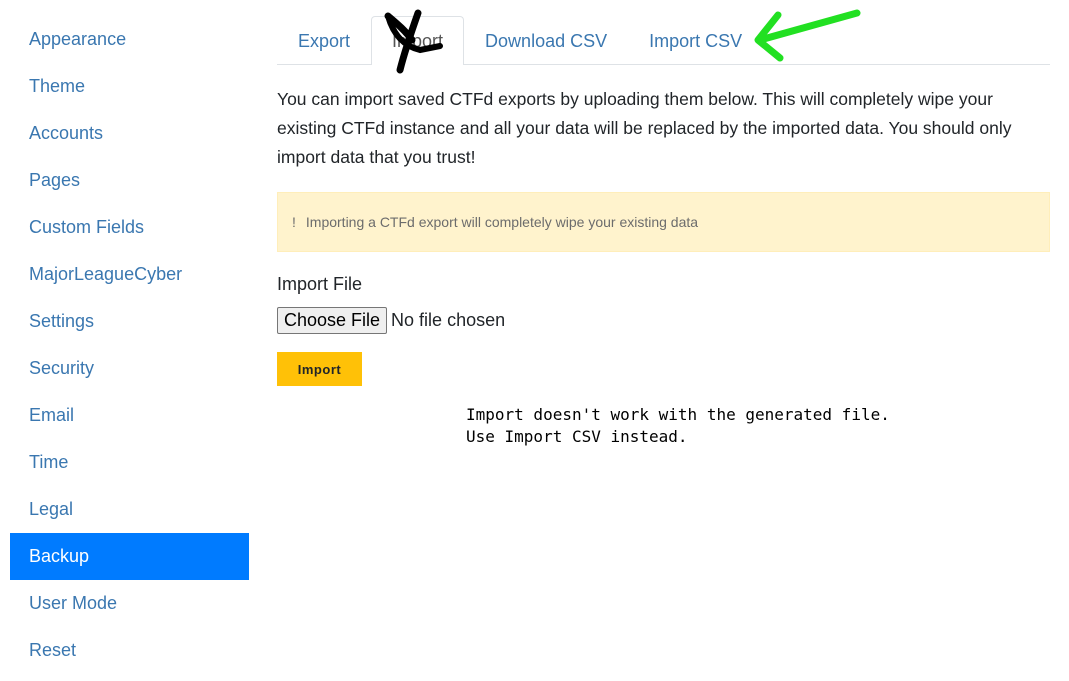  I want to click on sidebar-item-pages: Pages, so click(129, 180).